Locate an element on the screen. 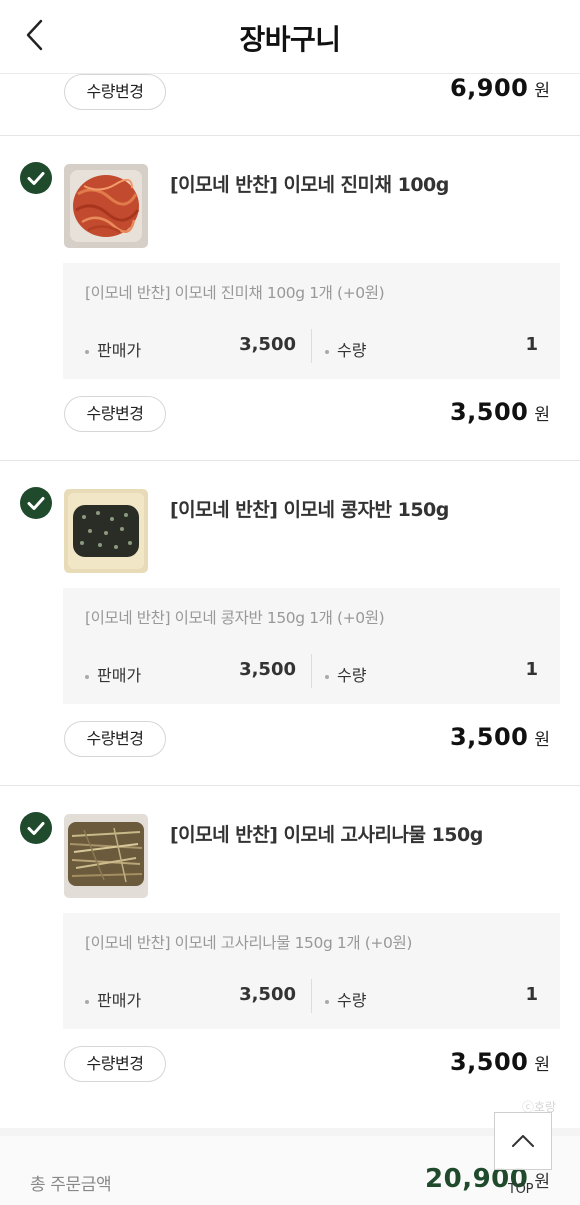  line-total: 6,900 원 is located at coordinates (500, 88).